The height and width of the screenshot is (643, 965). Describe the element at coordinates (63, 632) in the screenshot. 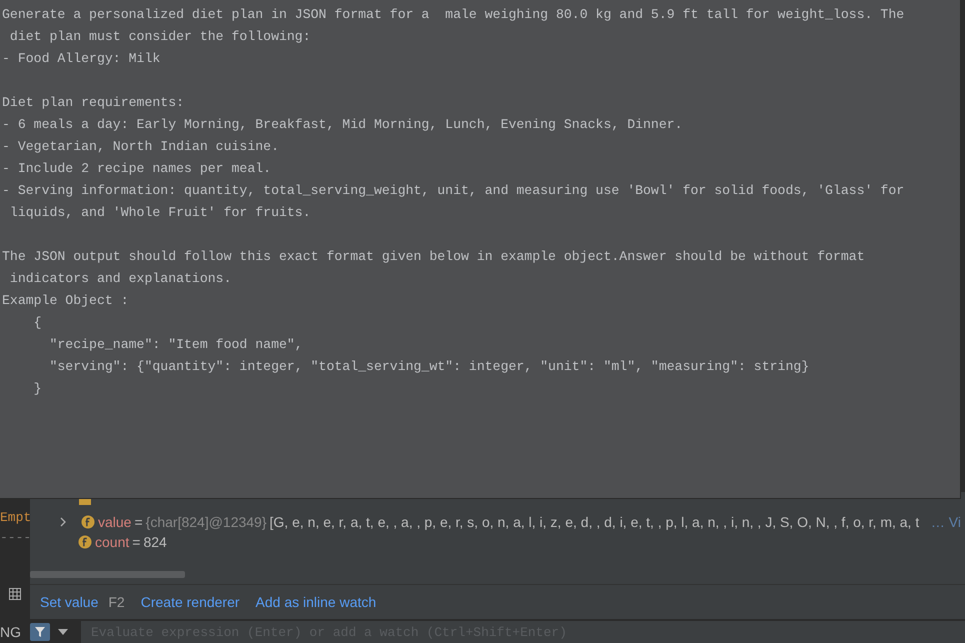

I see `caret-icon` at that location.